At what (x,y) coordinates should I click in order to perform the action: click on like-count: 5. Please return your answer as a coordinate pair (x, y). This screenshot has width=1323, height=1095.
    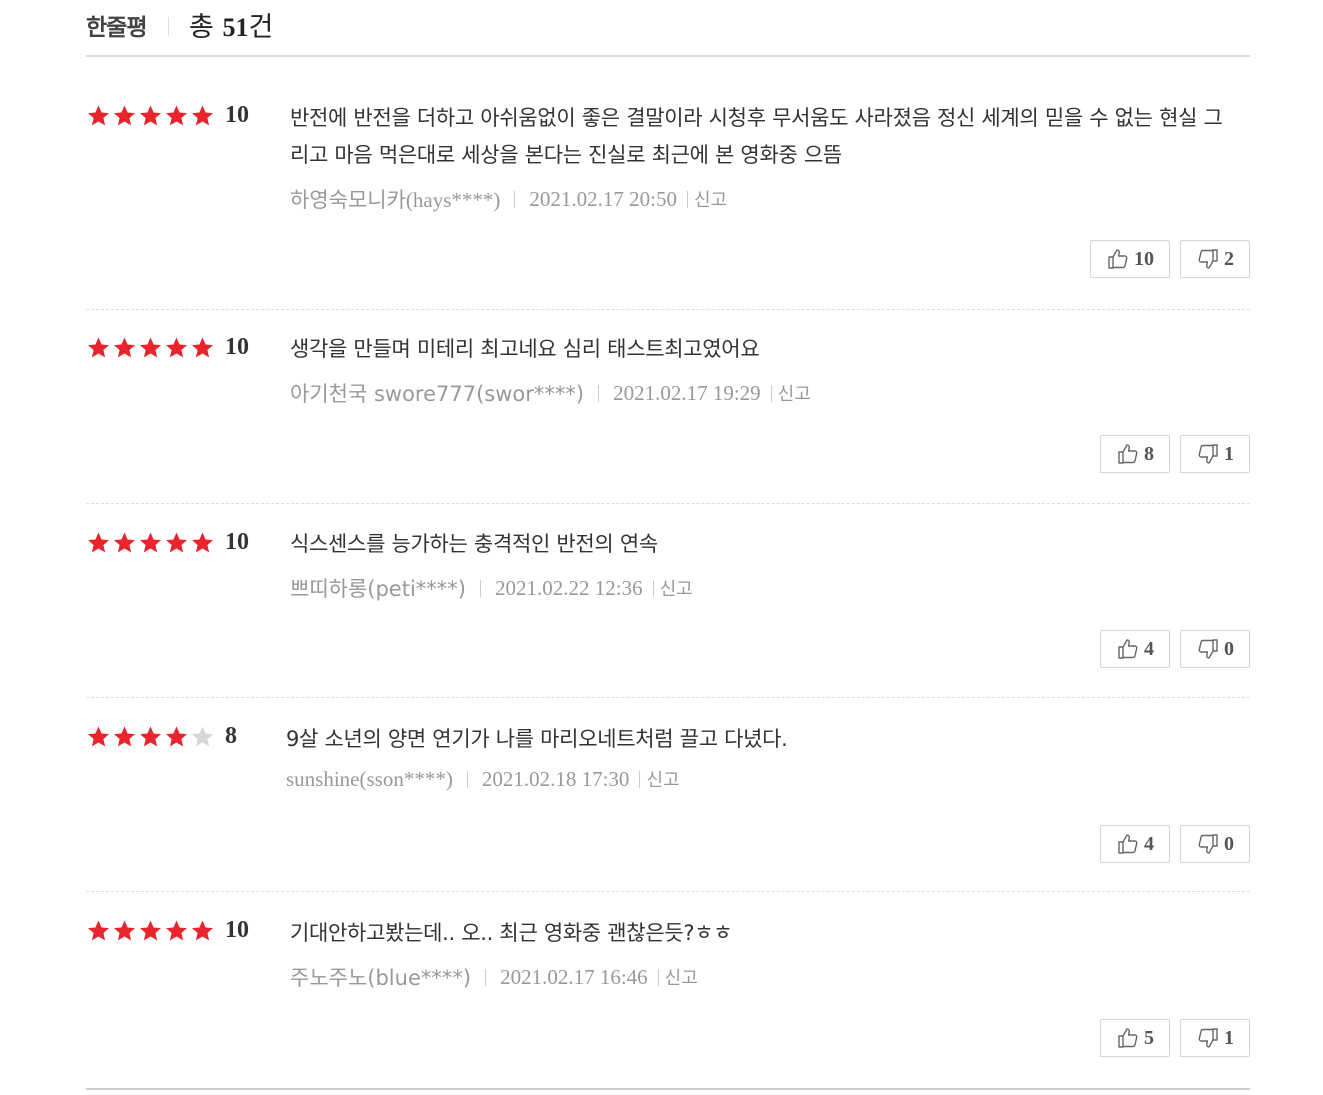
    Looking at the image, I should click on (1149, 1037).